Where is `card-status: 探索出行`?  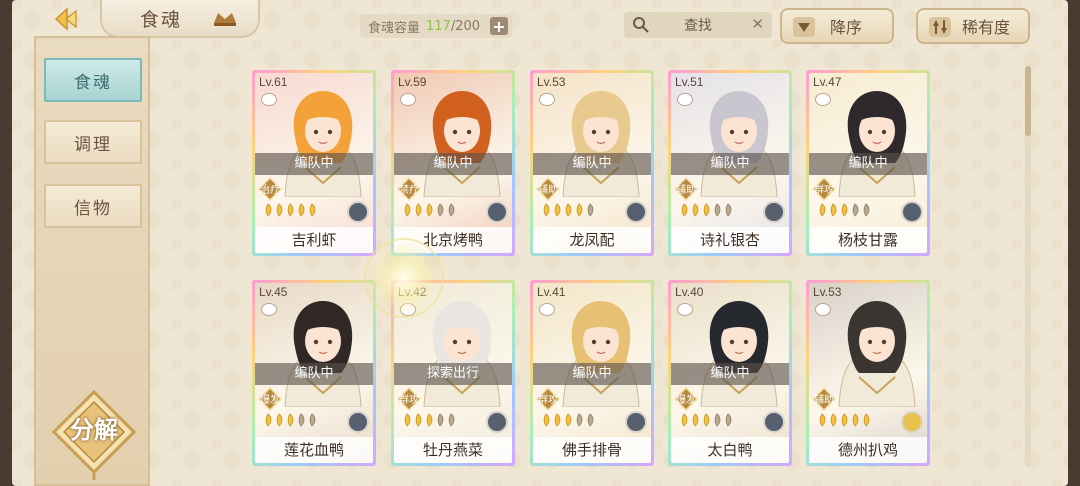
card-status: 探索出行 is located at coordinates (453, 374).